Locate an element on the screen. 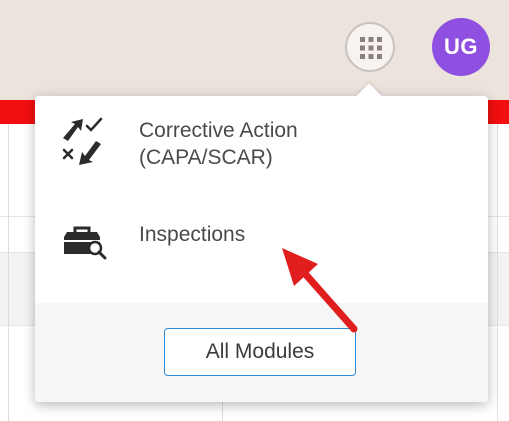  menu-item-label: Corrective Action (CAPA/SCAR) is located at coordinates (289, 144).